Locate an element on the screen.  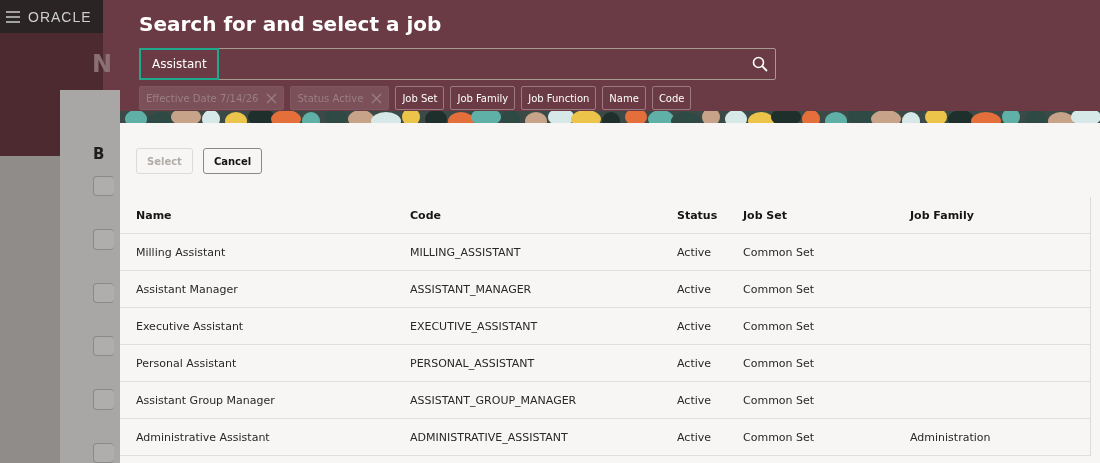
menu-icon is located at coordinates (13, 16).